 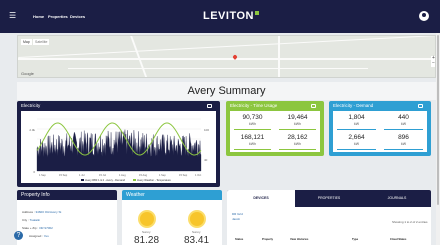 I want to click on property-row: City : Tualatin, so click(x=31, y=220).